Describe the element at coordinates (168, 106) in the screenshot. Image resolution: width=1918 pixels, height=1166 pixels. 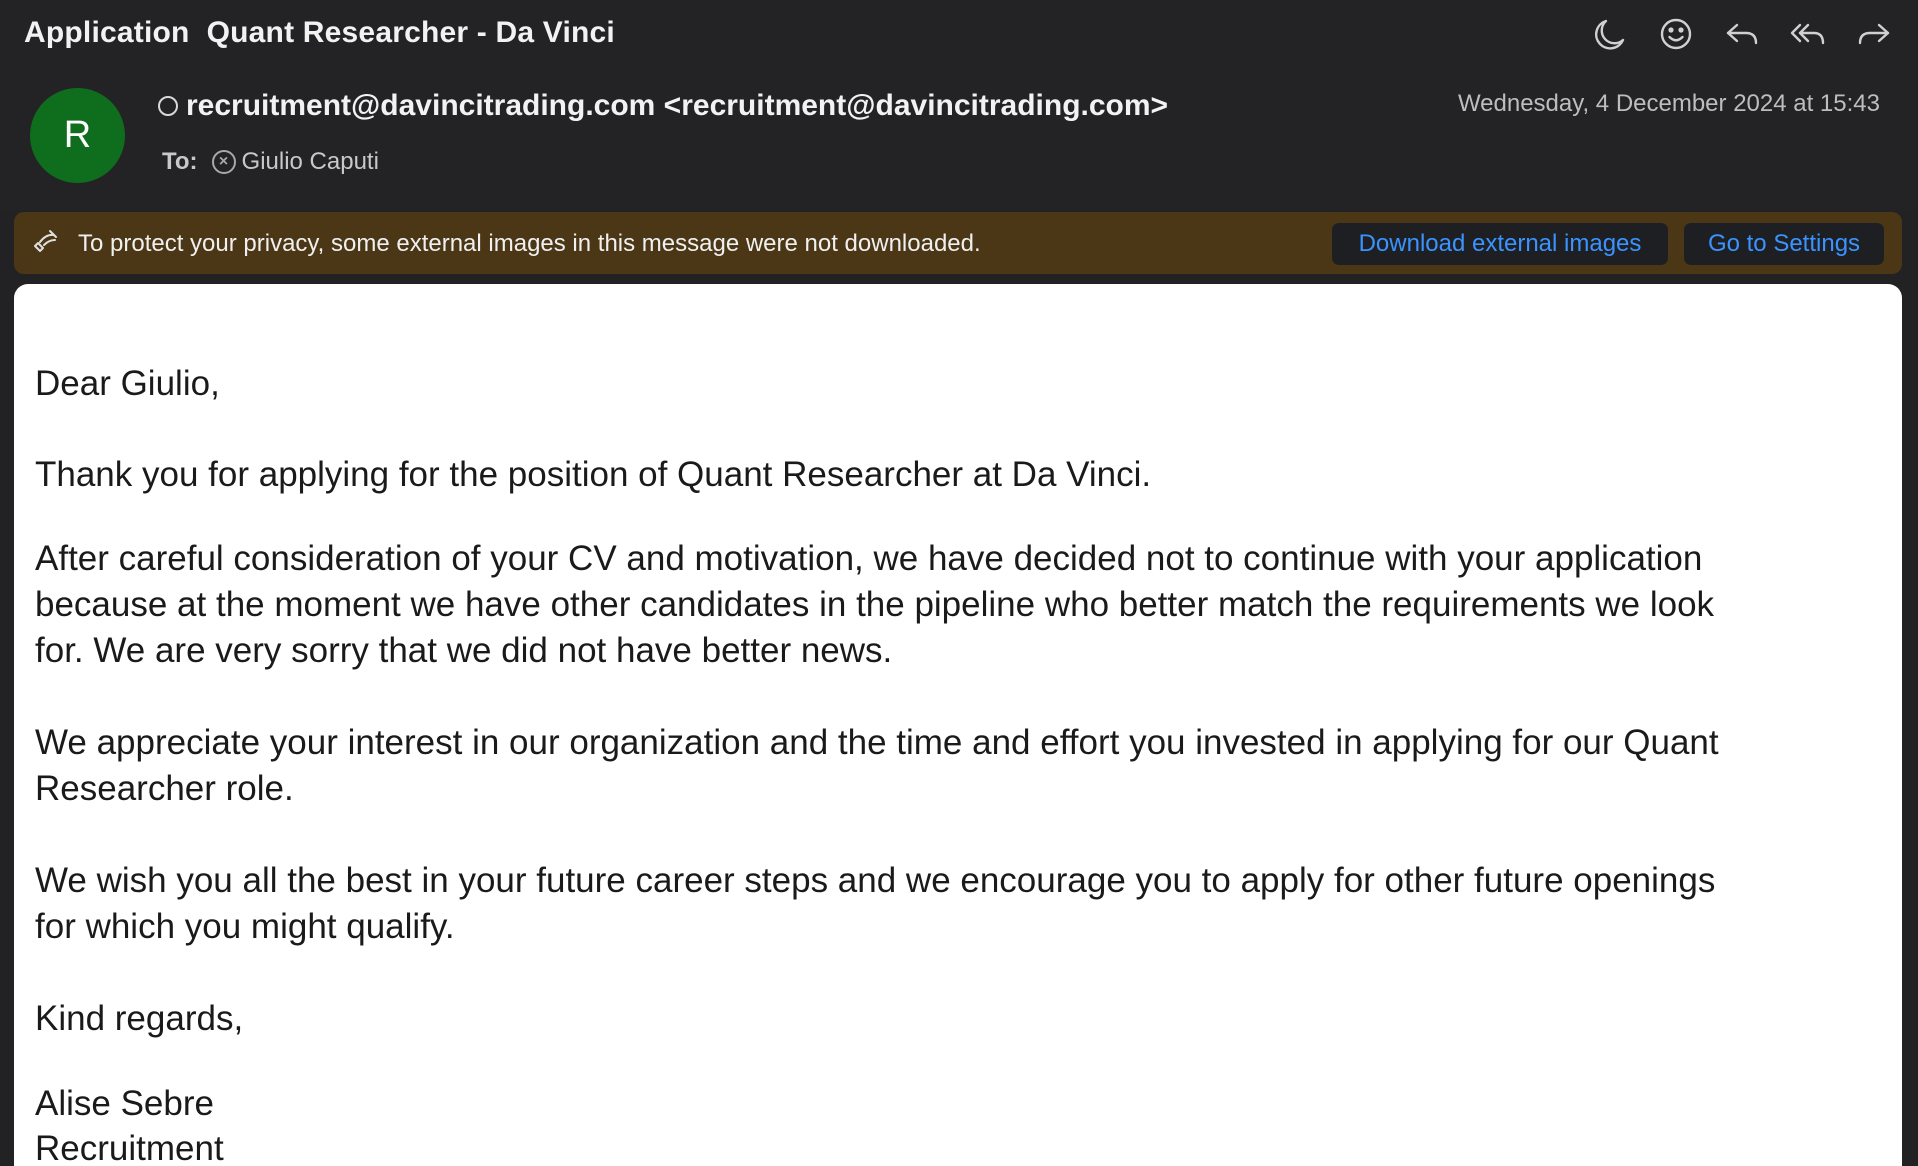
I see `unread-status-icon` at that location.